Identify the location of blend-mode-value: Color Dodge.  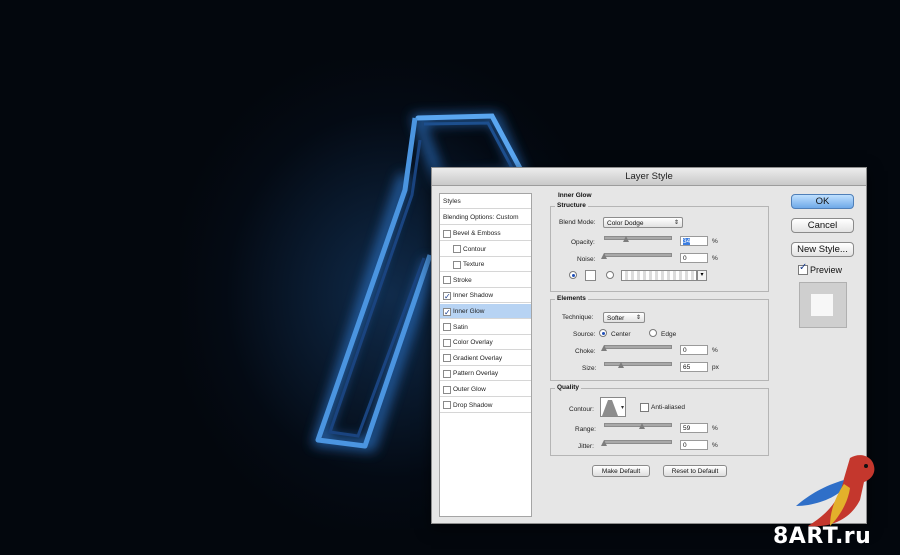
(625, 223).